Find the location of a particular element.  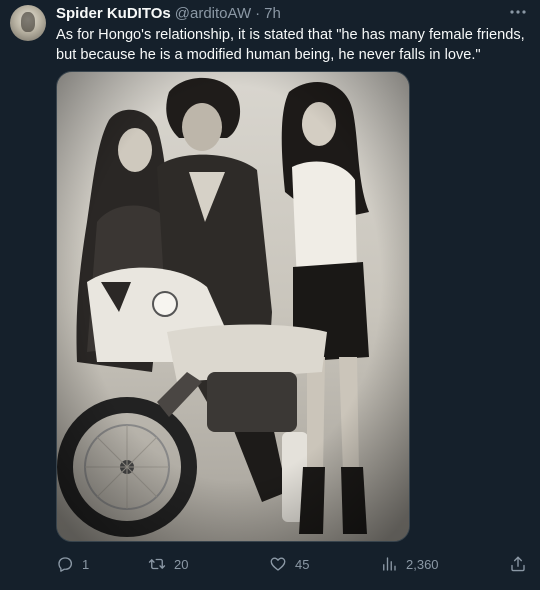

timestamp: 7h is located at coordinates (272, 13).